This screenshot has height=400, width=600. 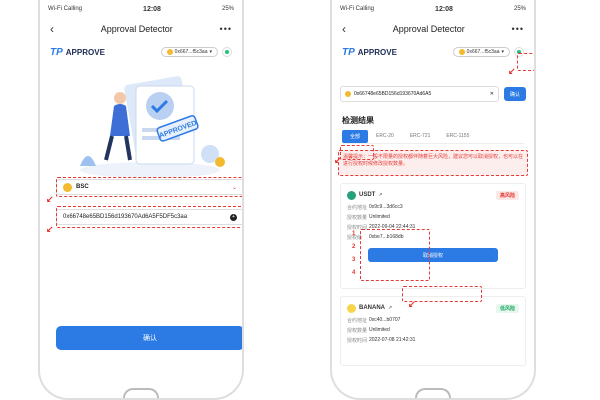 I want to click on usdt-token-icon, so click(x=351, y=195).